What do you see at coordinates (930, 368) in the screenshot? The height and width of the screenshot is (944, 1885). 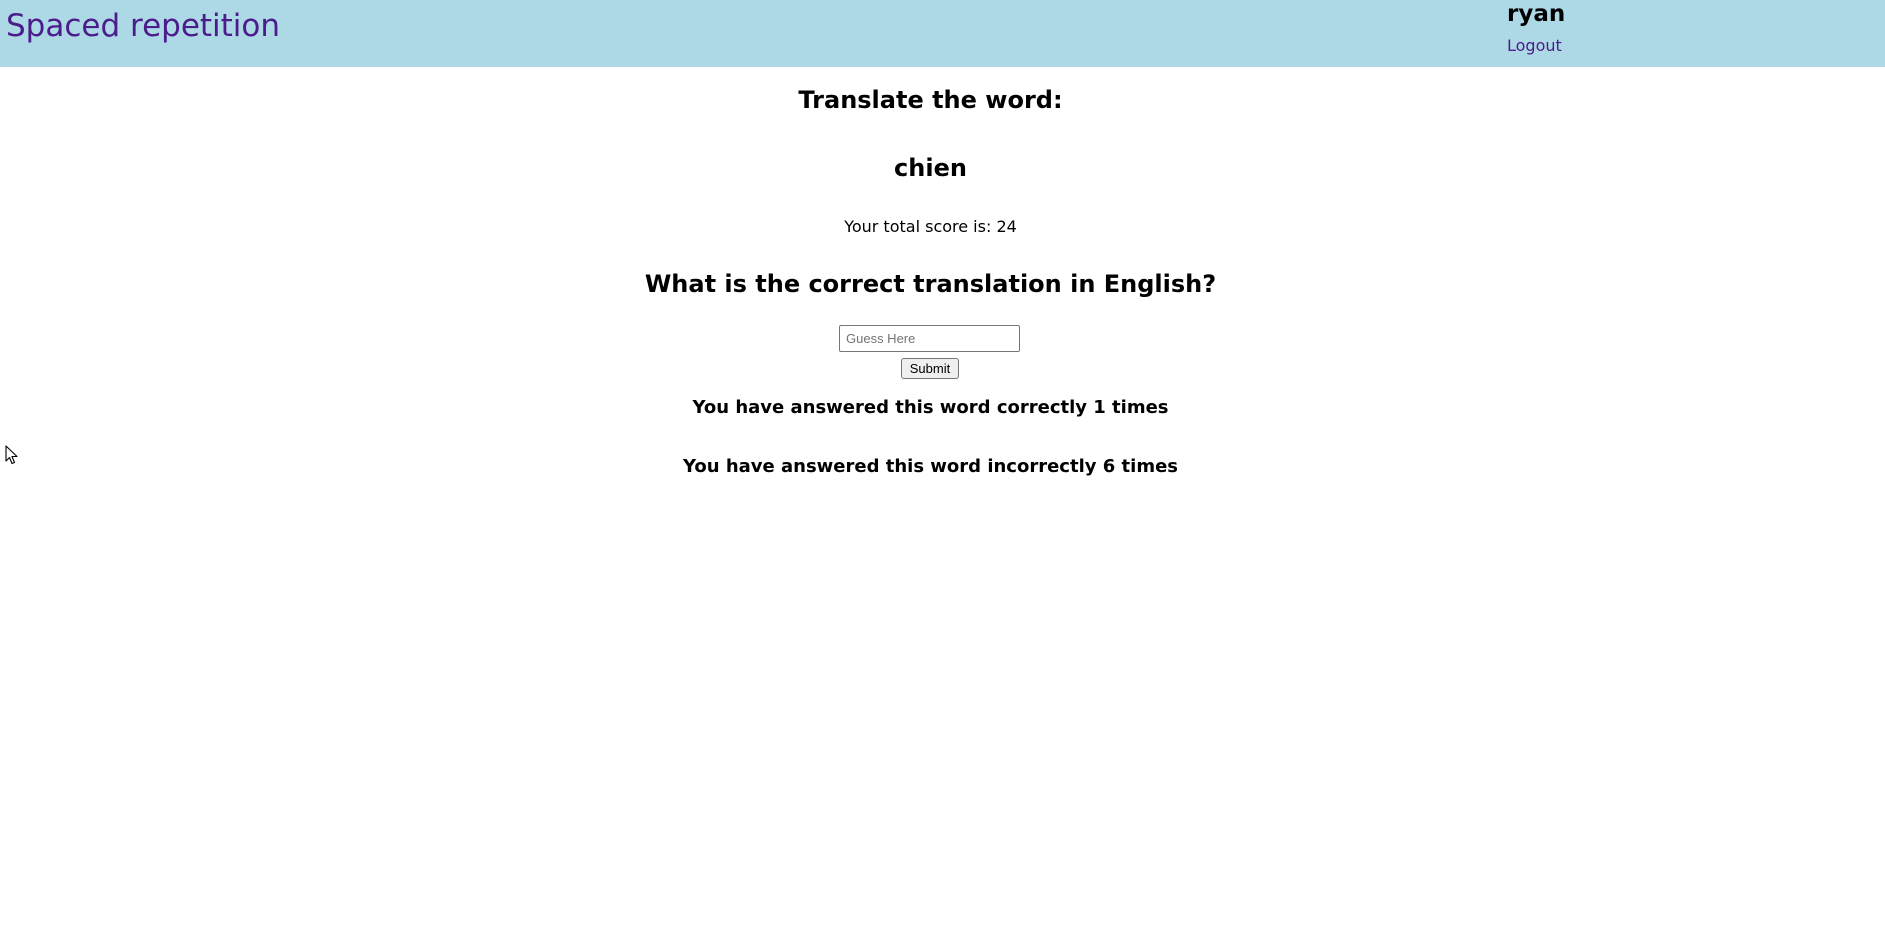 I see `submit-button: Submit` at bounding box center [930, 368].